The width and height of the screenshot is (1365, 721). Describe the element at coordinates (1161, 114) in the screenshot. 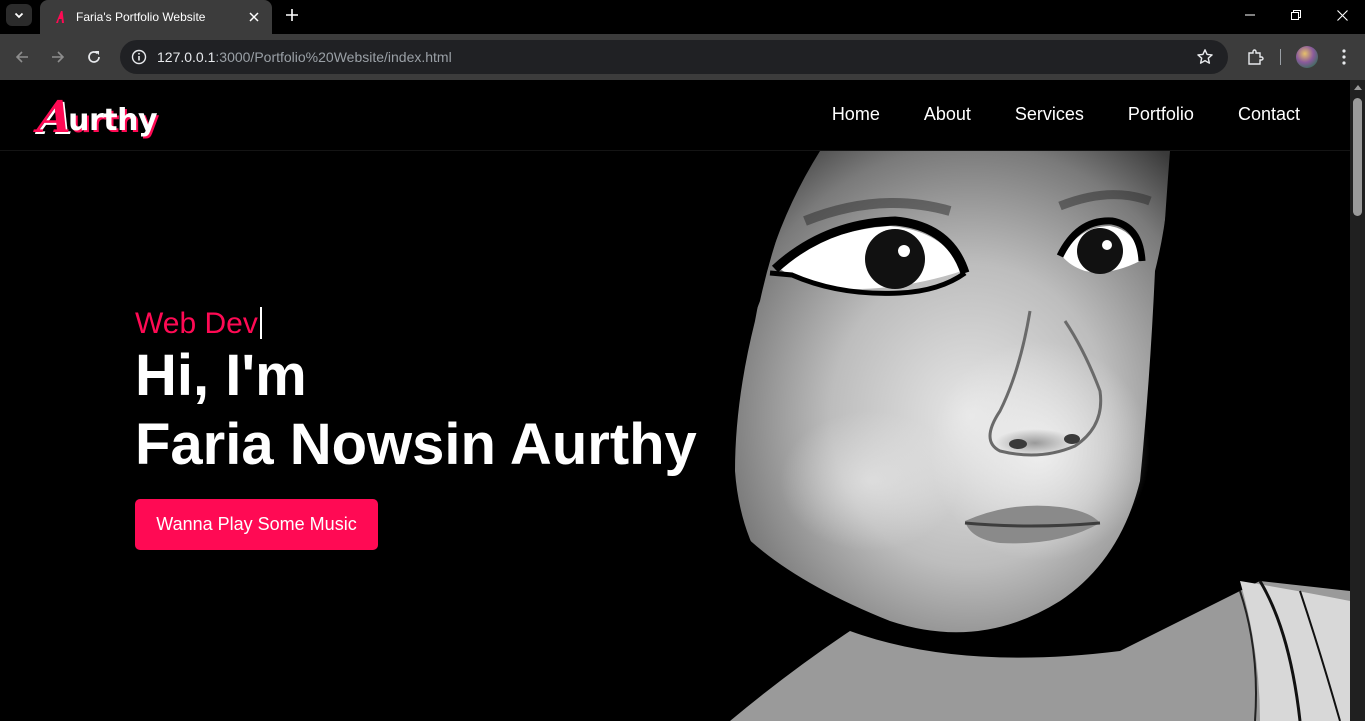

I see `nav-portfolio: Portfolio` at that location.